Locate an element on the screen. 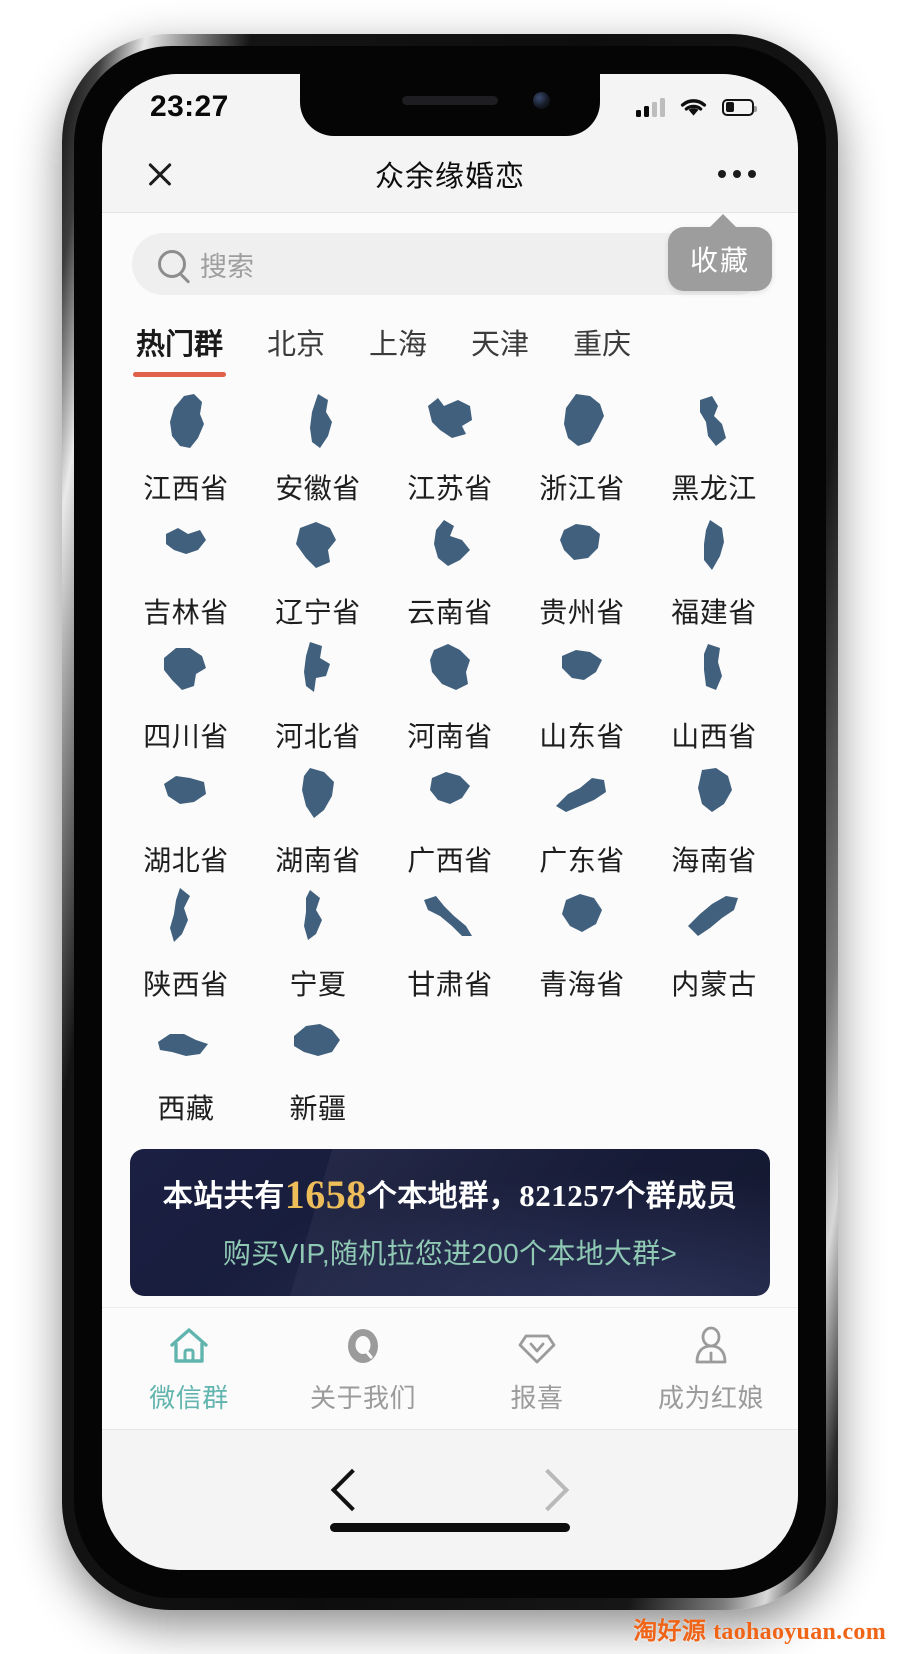 Image resolution: width=900 pixels, height=1654 pixels. province-label: 辽宁省 is located at coordinates (318, 612).